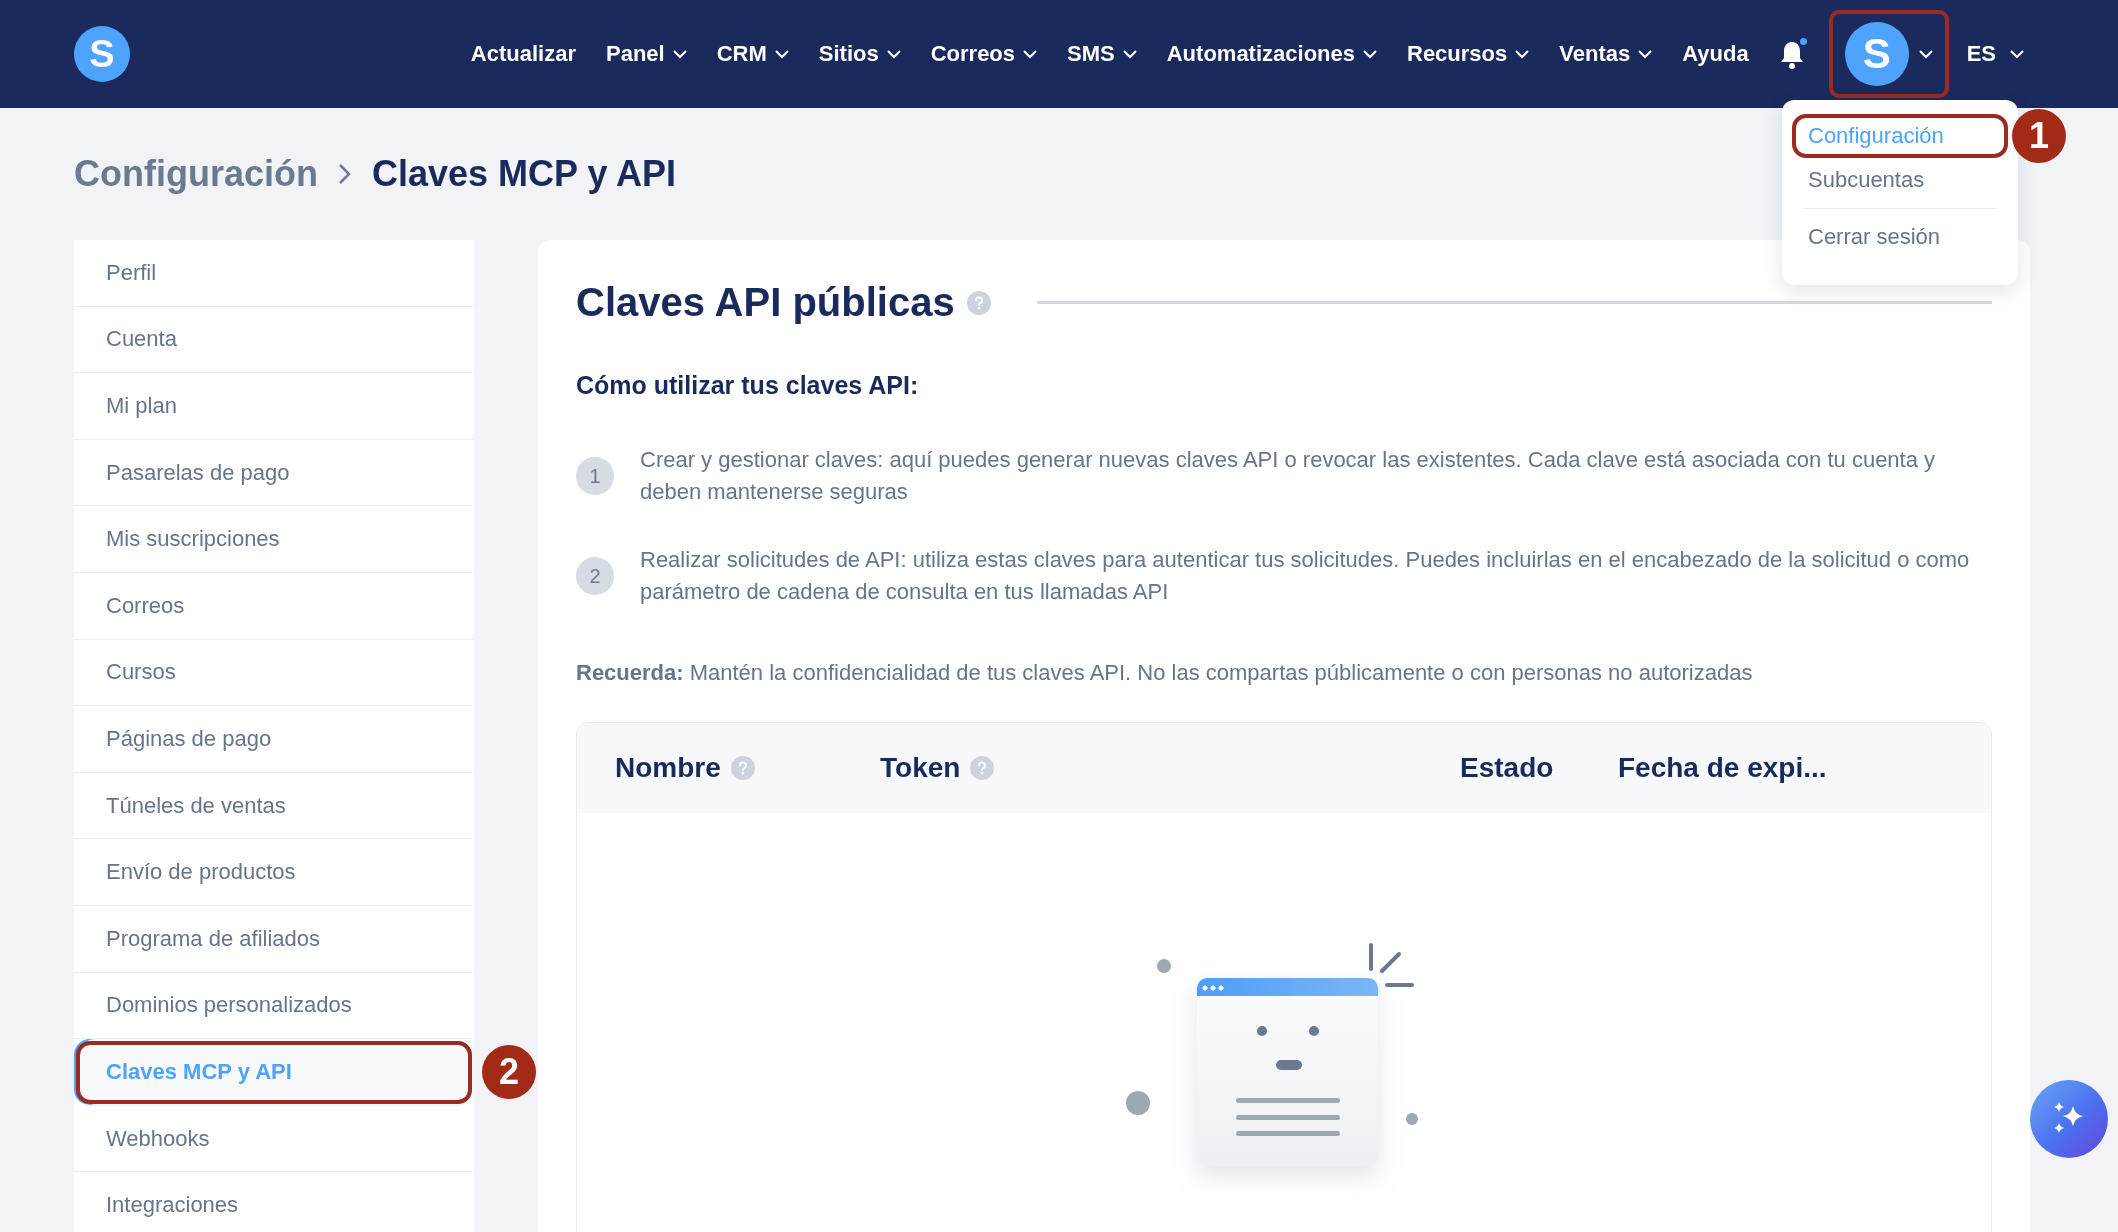 This screenshot has height=1232, width=2118. I want to click on annotation-marker: 1, so click(2039, 136).